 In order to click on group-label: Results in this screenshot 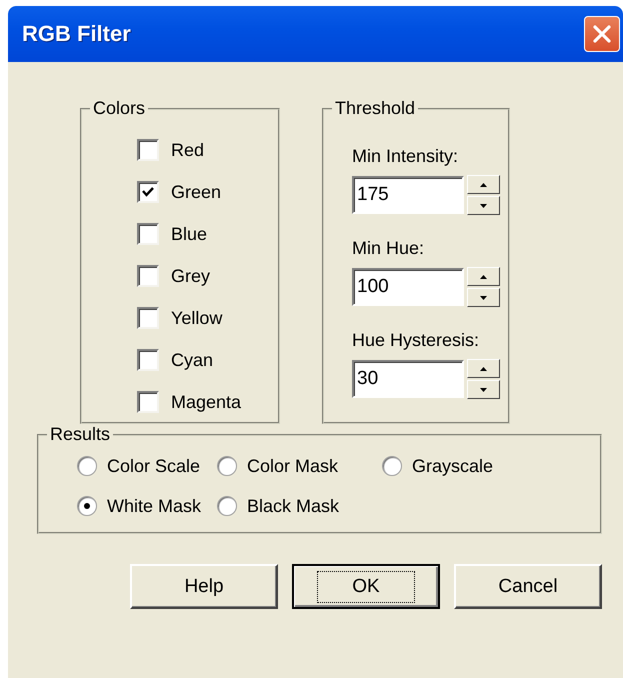, I will do `click(80, 434)`.